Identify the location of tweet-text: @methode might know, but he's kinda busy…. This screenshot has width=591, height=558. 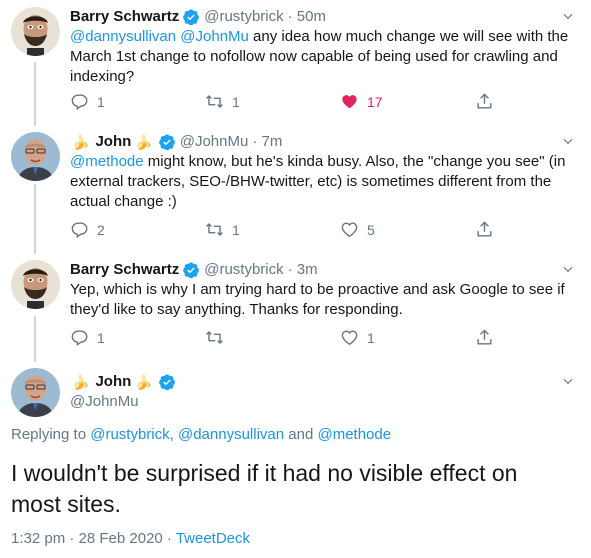
(322, 182).